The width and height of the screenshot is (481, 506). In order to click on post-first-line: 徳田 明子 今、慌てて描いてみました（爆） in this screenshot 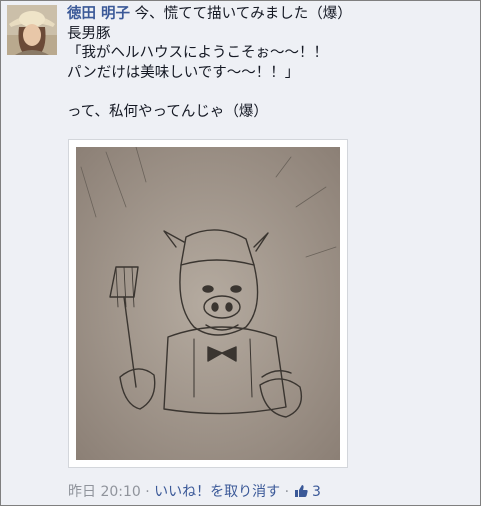, I will do `click(269, 15)`.